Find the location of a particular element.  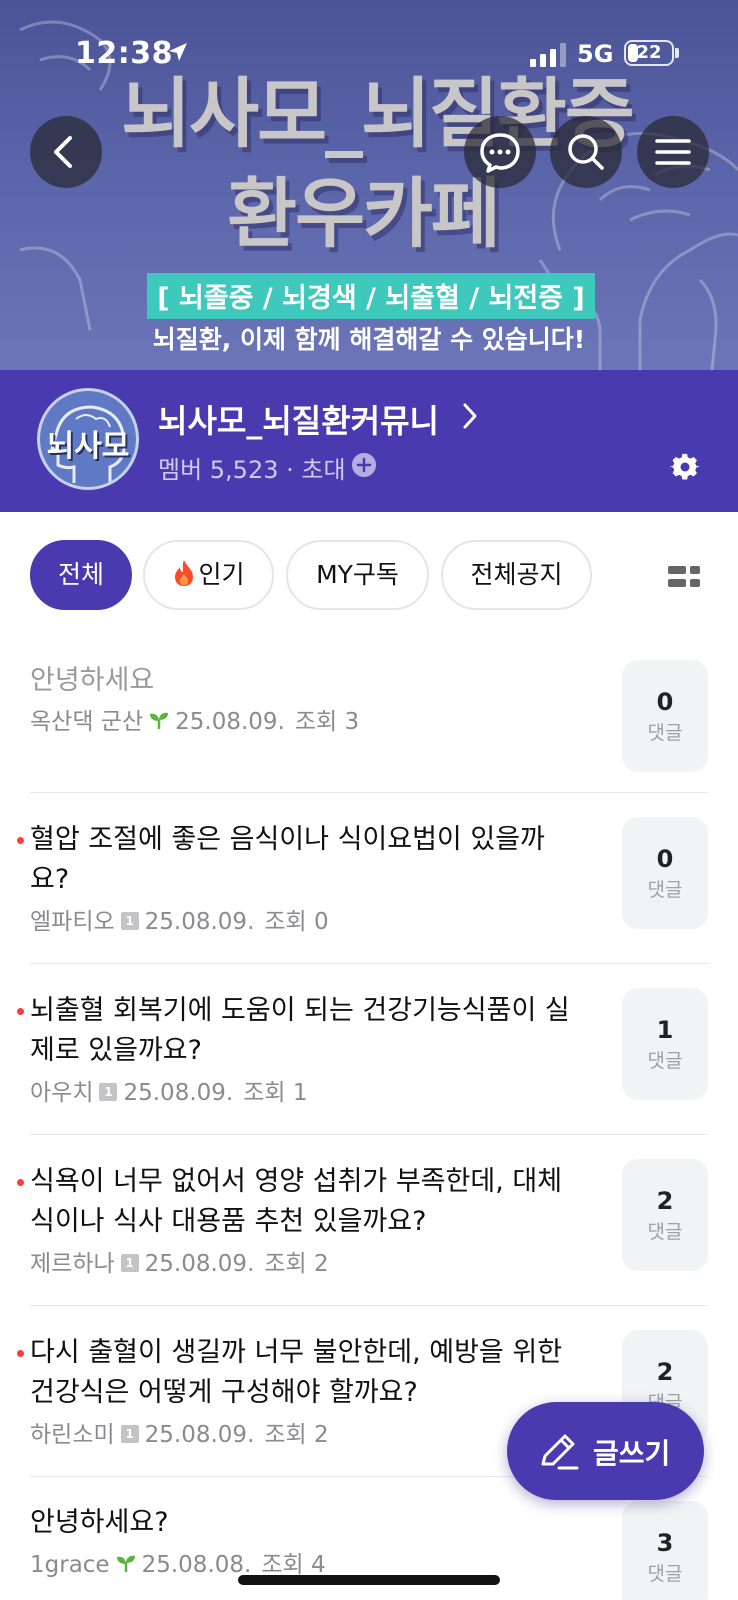

banner-title-line2: 환우카페 is located at coordinates (364, 213).